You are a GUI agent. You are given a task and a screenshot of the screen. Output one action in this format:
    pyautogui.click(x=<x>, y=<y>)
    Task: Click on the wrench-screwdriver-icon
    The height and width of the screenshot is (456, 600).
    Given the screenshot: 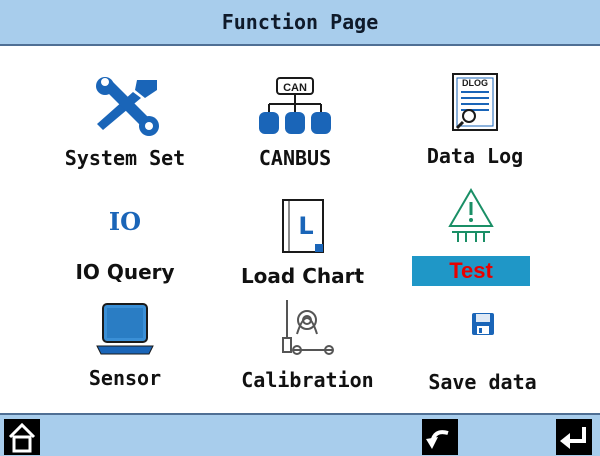 What is the action you would take?
    pyautogui.click(x=125, y=107)
    